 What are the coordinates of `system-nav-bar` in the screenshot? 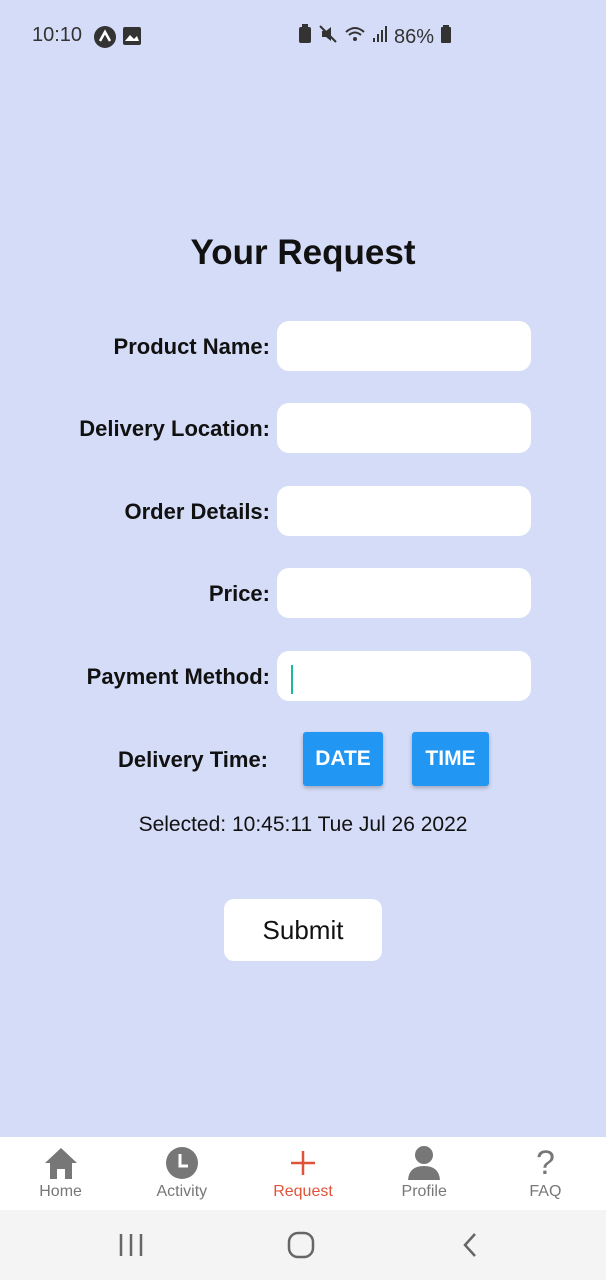 It's located at (303, 1245).